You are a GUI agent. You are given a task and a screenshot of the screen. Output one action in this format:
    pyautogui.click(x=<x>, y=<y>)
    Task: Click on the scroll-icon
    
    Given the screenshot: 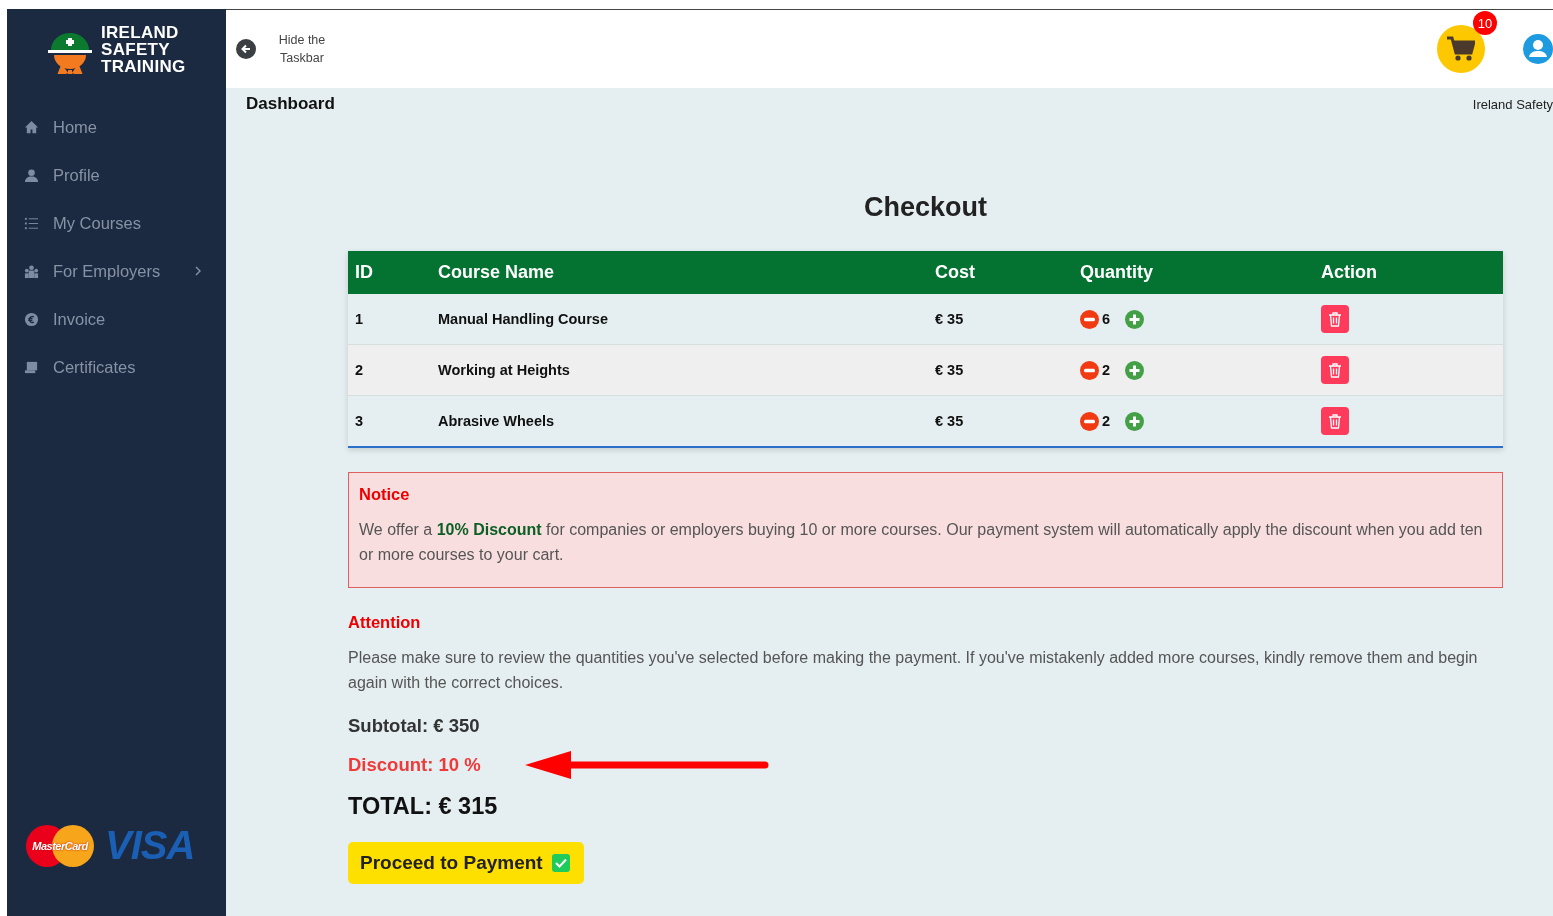 What is the action you would take?
    pyautogui.click(x=31, y=367)
    